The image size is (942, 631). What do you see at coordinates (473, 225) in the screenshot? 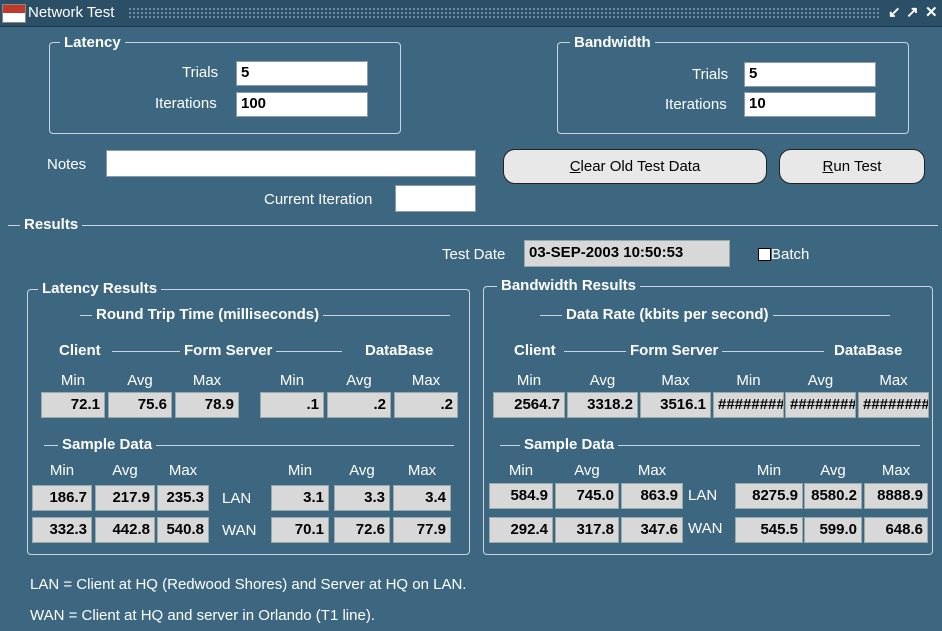
I see `results-separator` at bounding box center [473, 225].